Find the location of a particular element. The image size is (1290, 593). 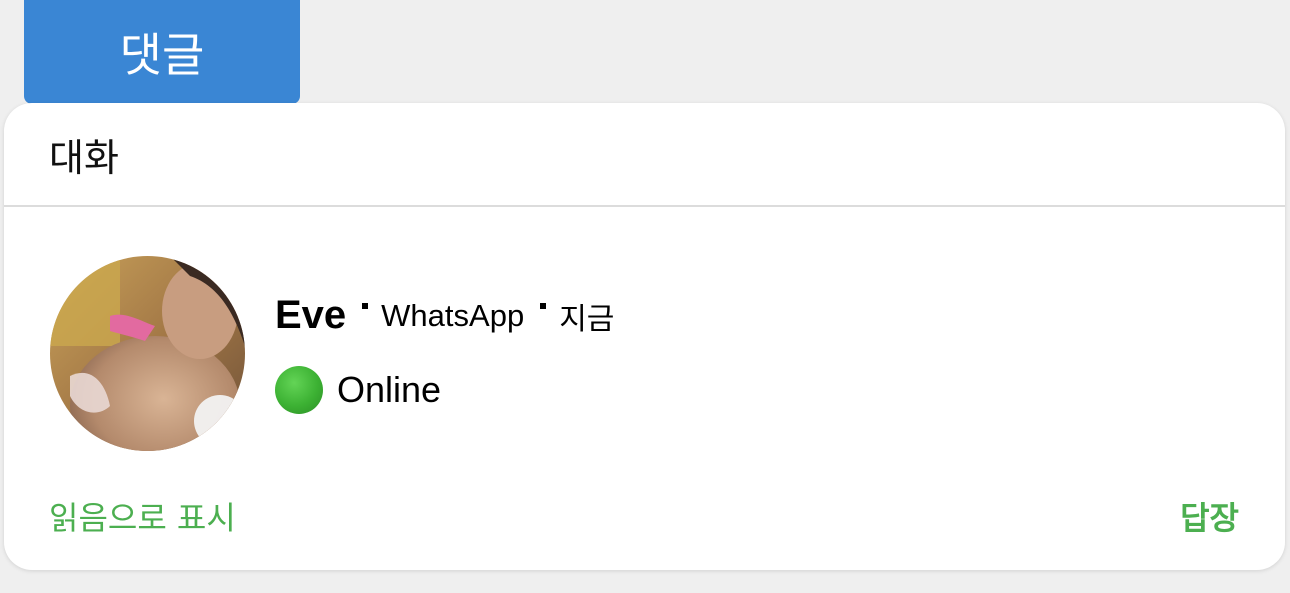

avatar is located at coordinates (147, 353).